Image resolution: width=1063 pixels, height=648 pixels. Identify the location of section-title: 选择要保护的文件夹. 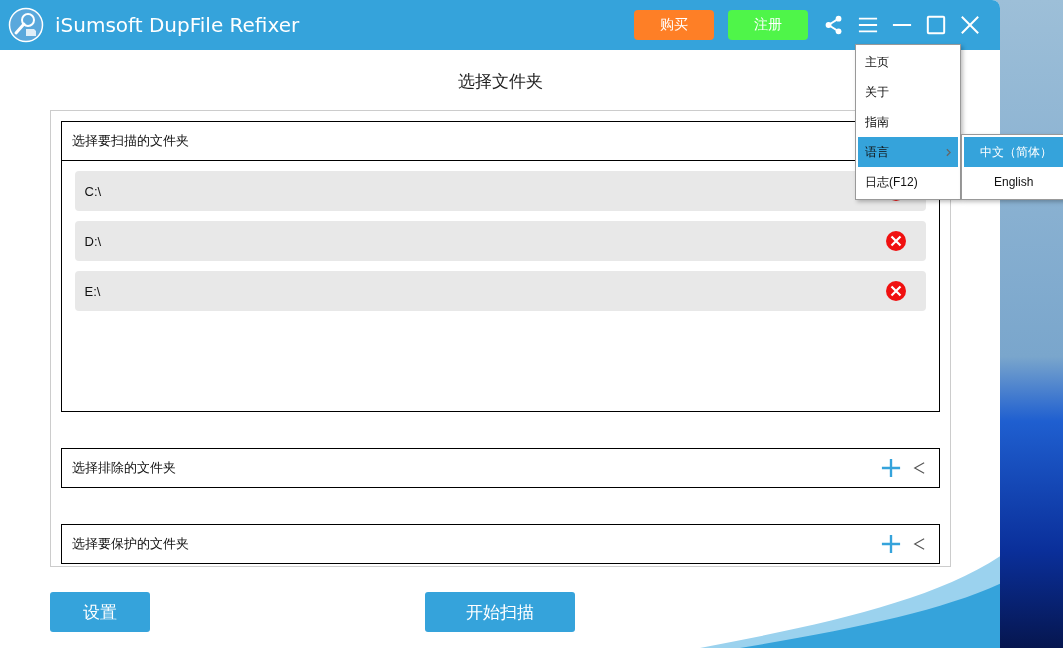
(130, 544).